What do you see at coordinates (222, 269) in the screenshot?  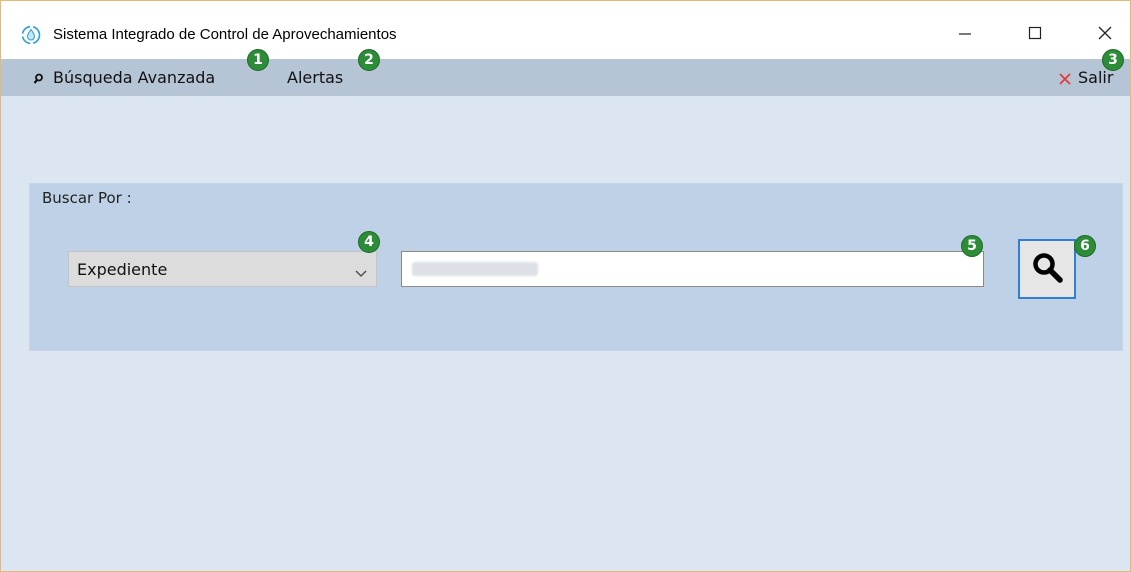 I see `search-by-select: Expediente` at bounding box center [222, 269].